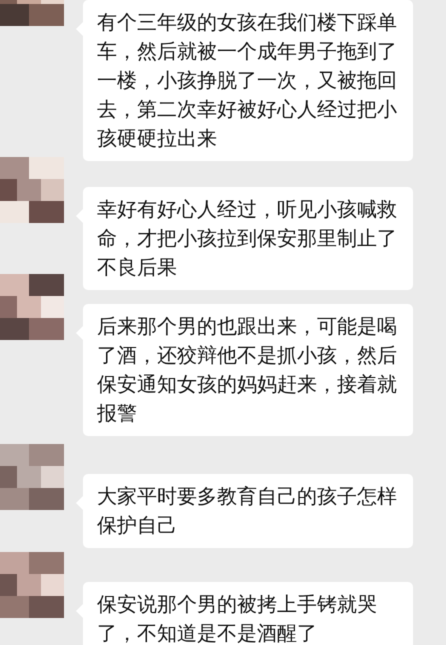  I want to click on message-text: 保安说那个男的被拷上手铐就哭了，不知道是不是酒醒了, so click(237, 618).